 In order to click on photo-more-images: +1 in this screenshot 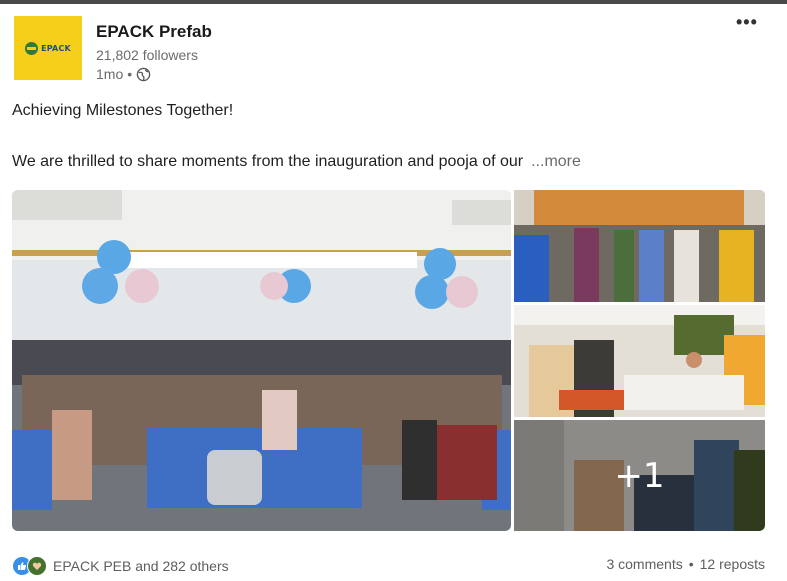, I will do `click(639, 475)`.